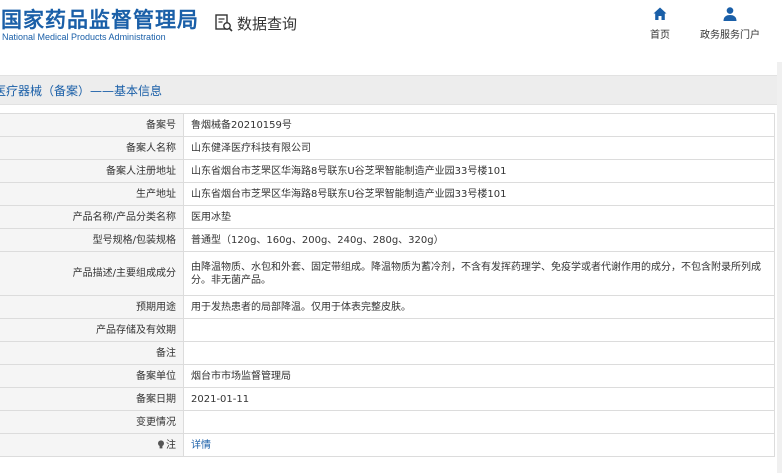 Image resolution: width=782 pixels, height=473 pixels. What do you see at coordinates (730, 23) in the screenshot?
I see `nav-service-portal: 政务服务门户` at bounding box center [730, 23].